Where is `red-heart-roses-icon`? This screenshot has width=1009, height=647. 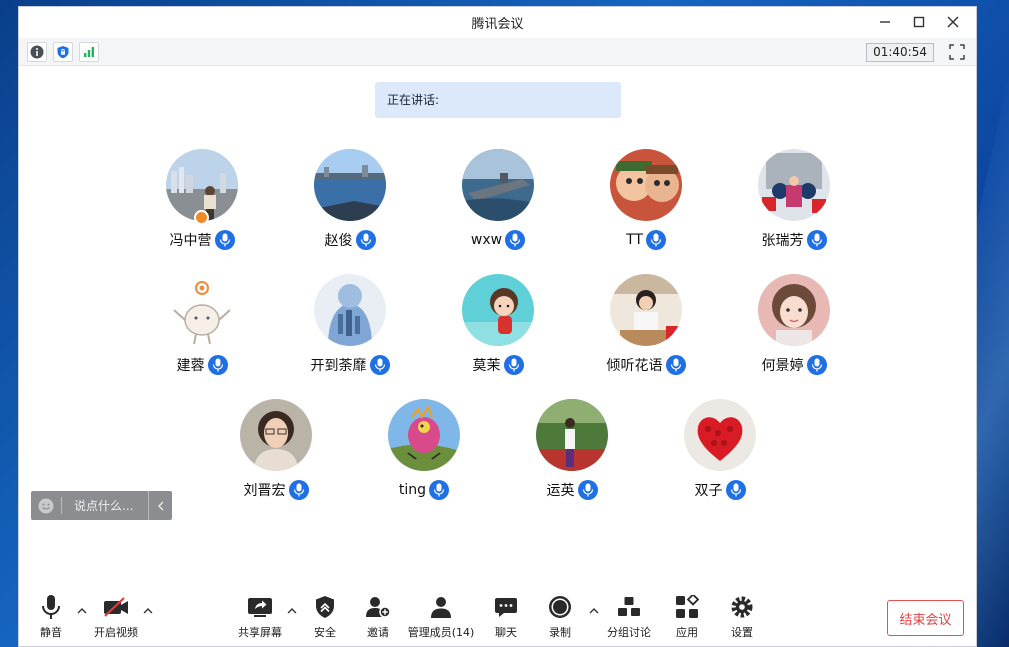 red-heart-roses-icon is located at coordinates (720, 435).